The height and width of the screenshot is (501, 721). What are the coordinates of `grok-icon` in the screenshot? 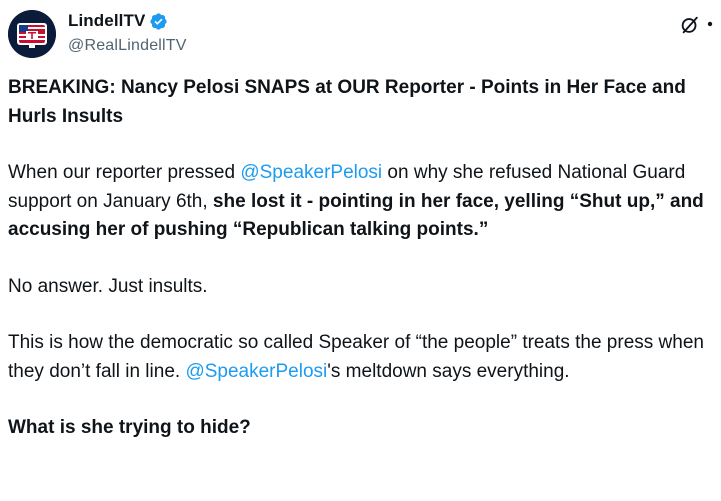 It's located at (690, 25).